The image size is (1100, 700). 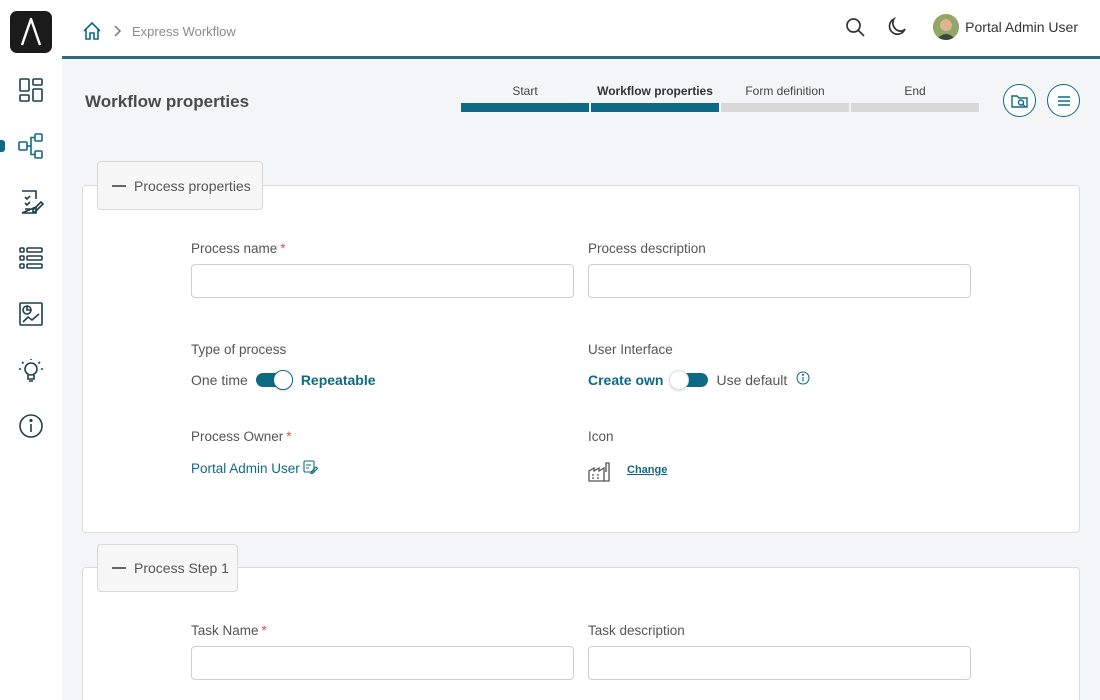 I want to click on workflow-icon, so click(x=30, y=146).